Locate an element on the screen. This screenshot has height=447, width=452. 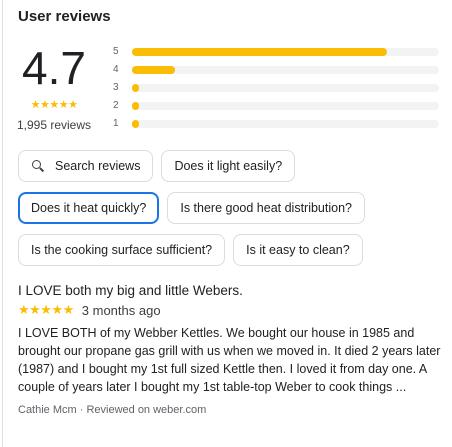
chip-cooking-surface: Is the cooking surface sufficient? is located at coordinates (122, 250).